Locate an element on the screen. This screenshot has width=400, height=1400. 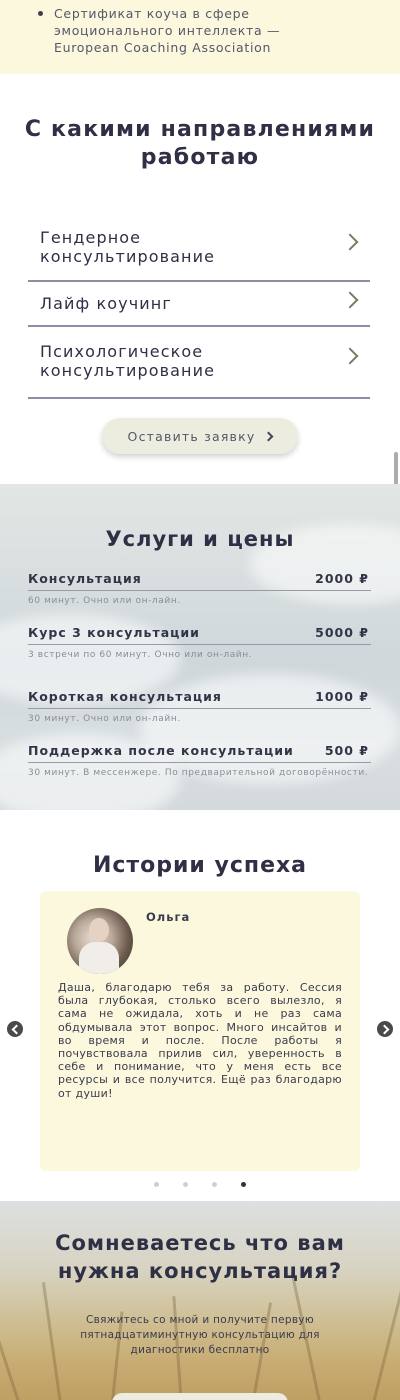
carousel-dots is located at coordinates (204, 1186).